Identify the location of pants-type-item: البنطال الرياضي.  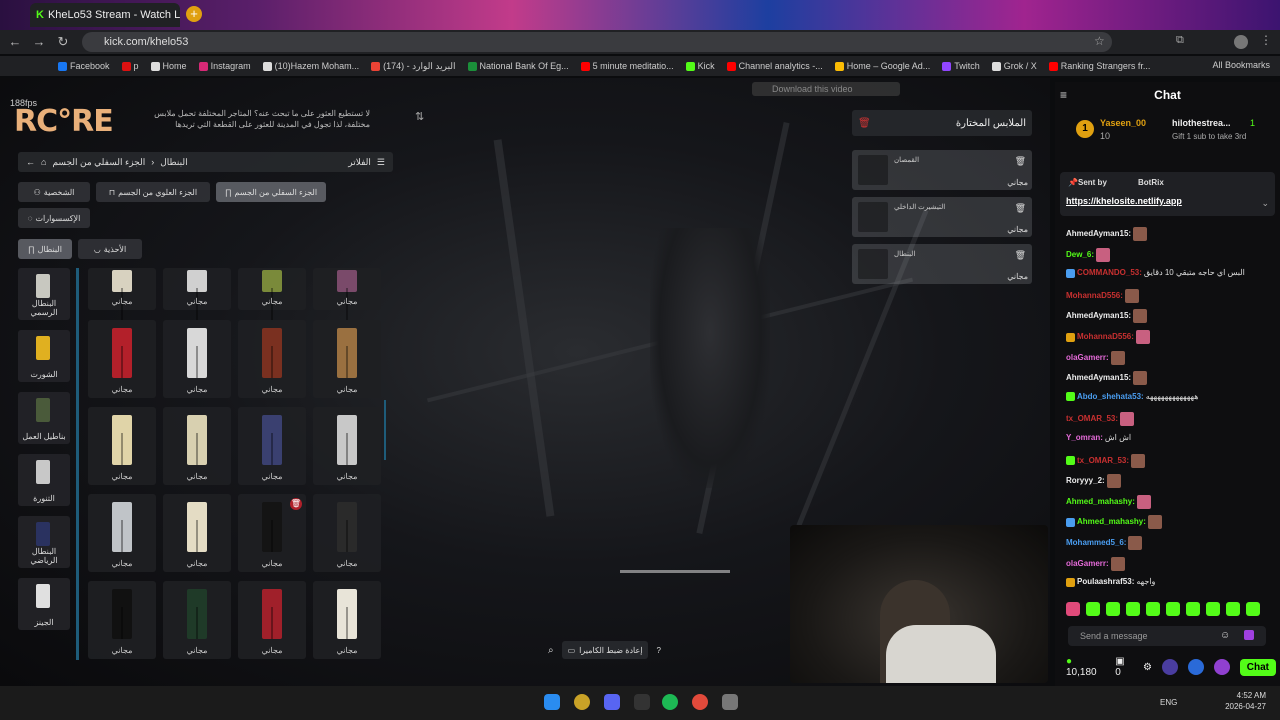
(44, 542).